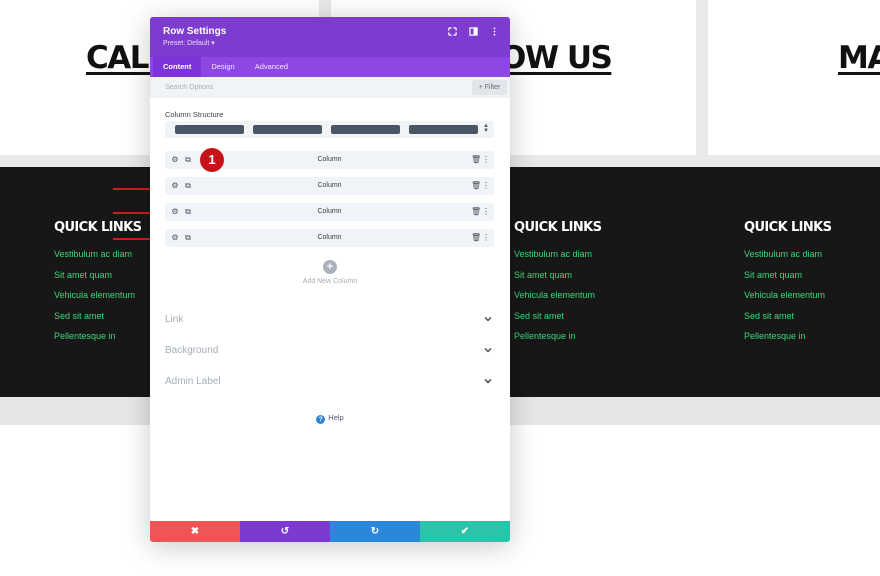 The width and height of the screenshot is (880, 576). I want to click on help-link: ? Help, so click(330, 418).